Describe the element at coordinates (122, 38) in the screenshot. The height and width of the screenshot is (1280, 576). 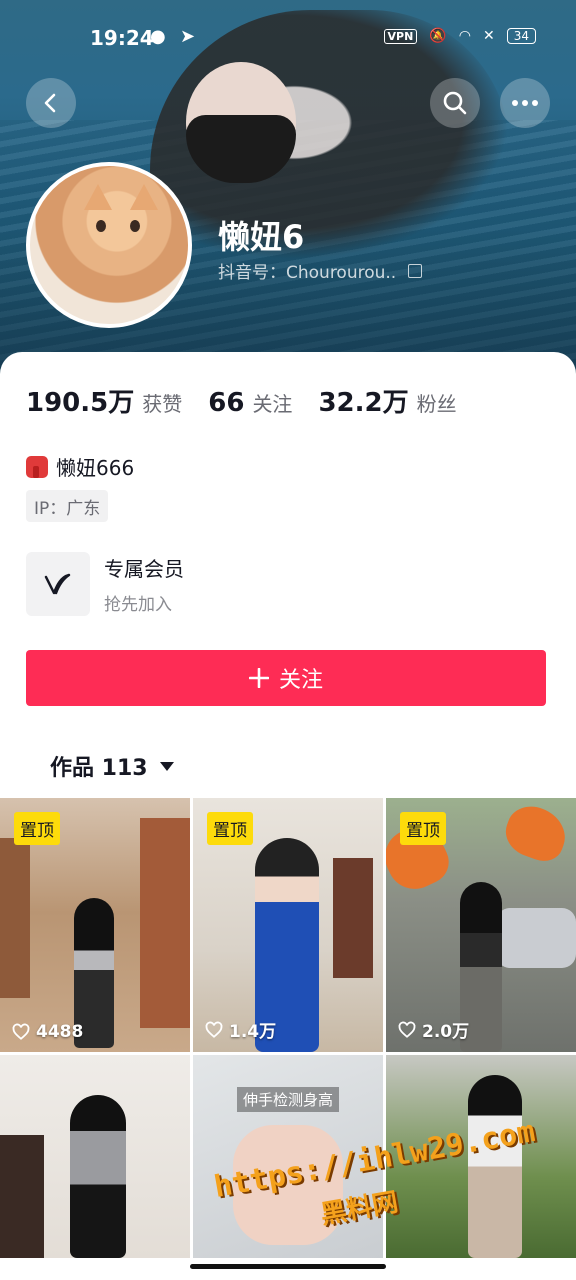
I see `status-time: 19:24` at that location.